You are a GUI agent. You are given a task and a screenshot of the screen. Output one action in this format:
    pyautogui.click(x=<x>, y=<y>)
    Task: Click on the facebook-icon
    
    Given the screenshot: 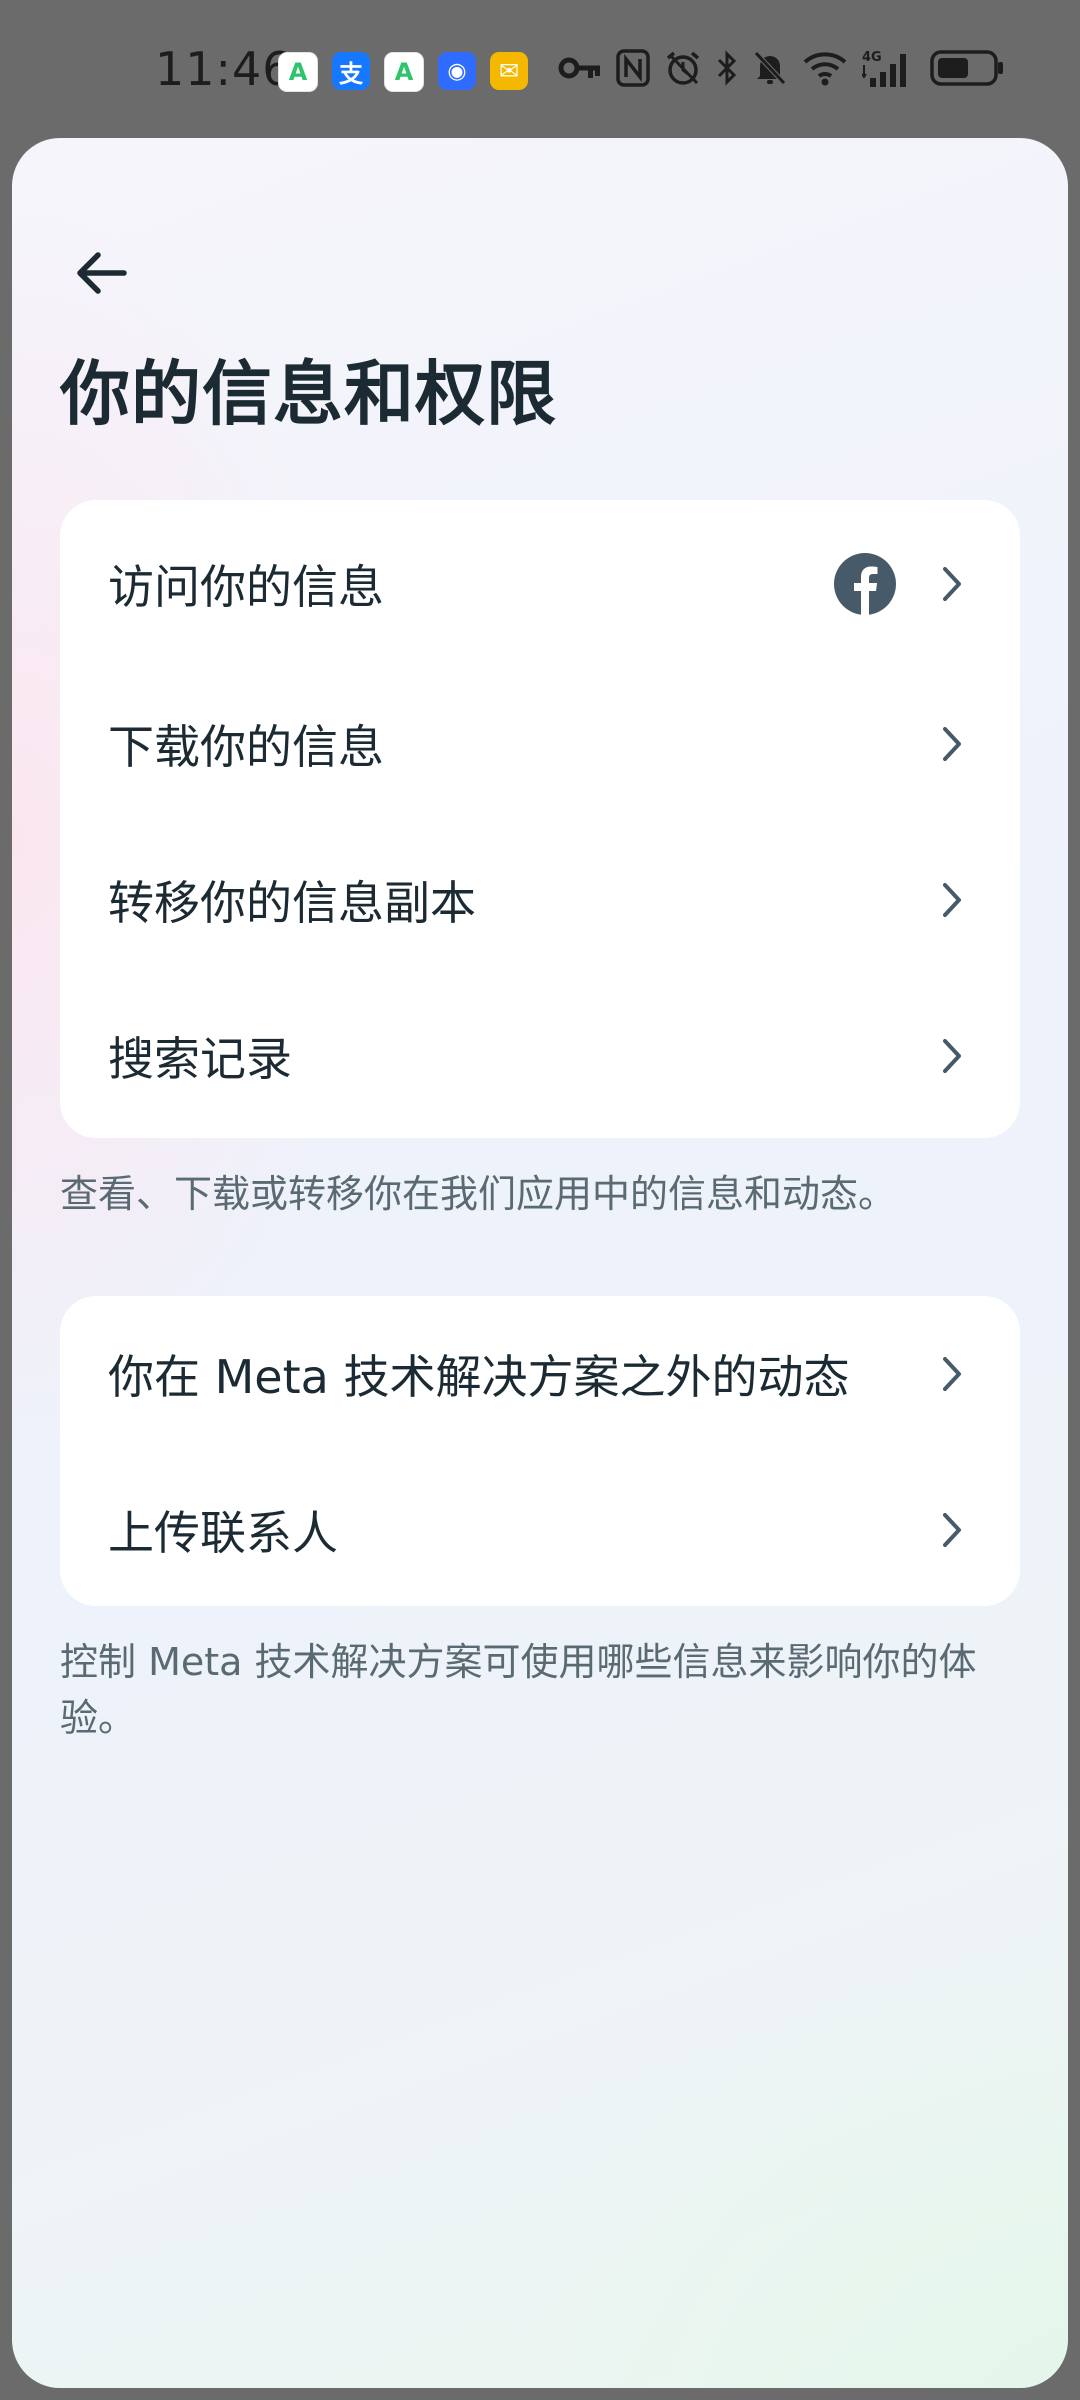 What is the action you would take?
    pyautogui.click(x=865, y=584)
    